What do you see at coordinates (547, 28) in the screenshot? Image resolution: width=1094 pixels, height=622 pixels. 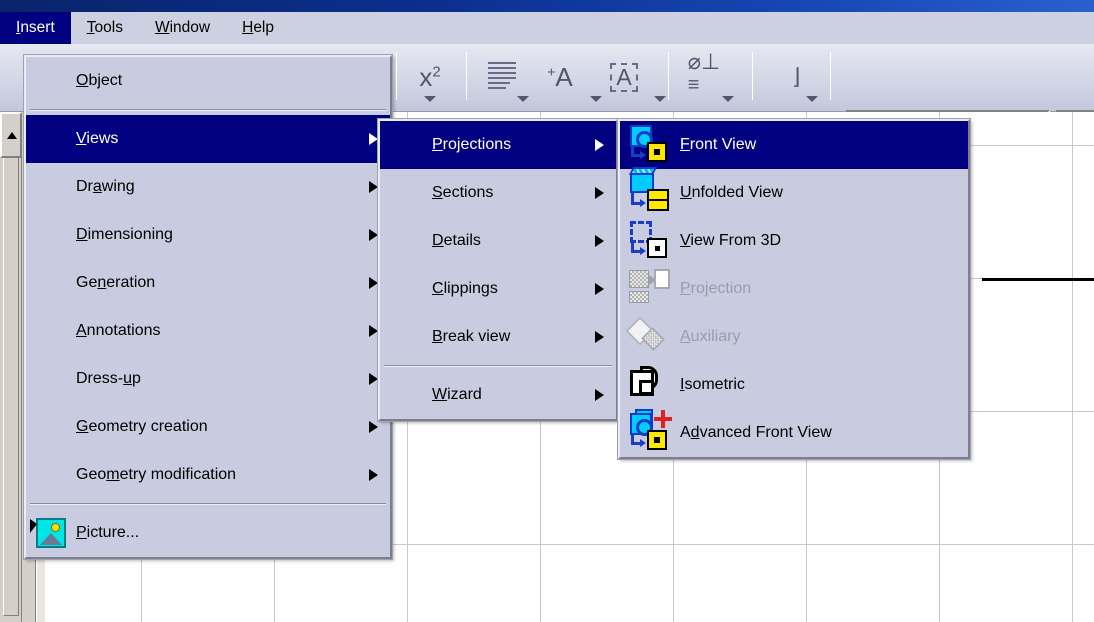 I see `menu-bar: Insert Tools Window Help` at bounding box center [547, 28].